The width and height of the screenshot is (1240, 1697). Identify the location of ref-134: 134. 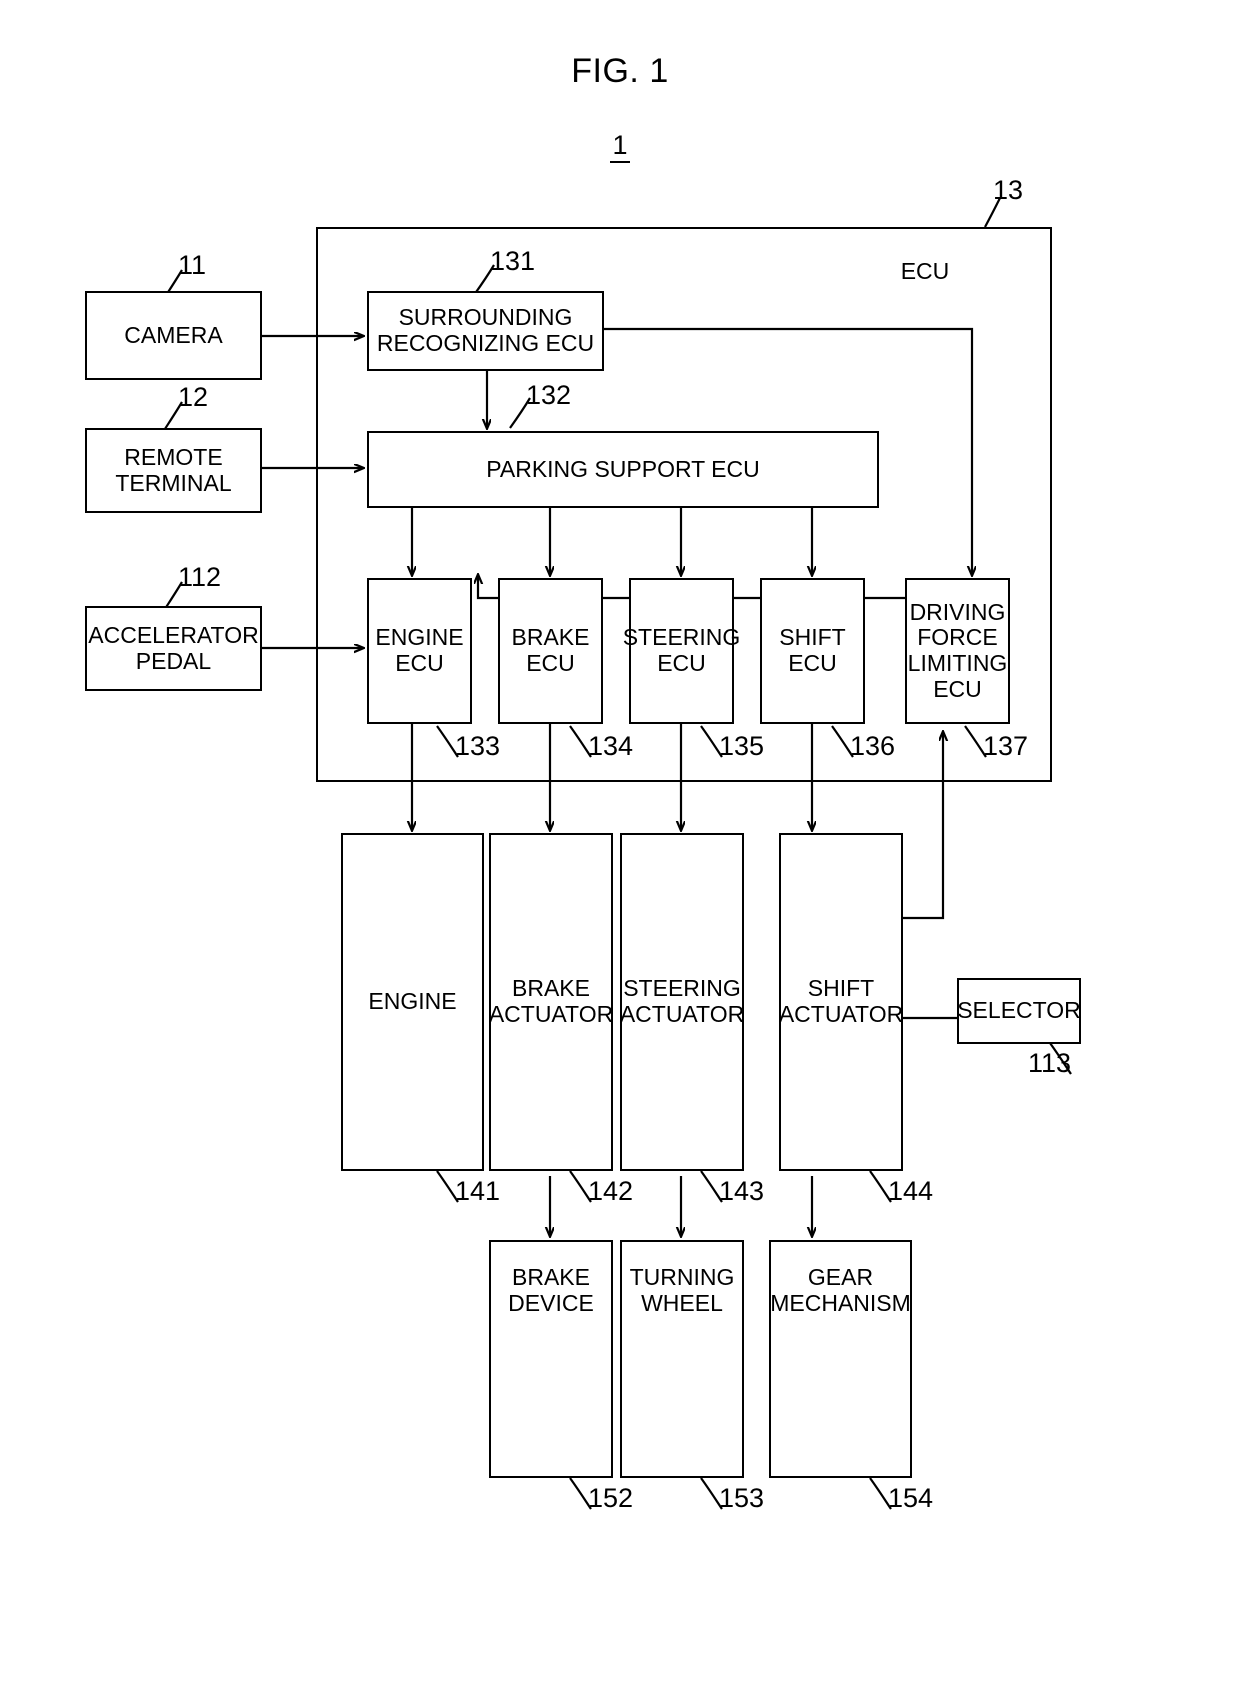
(611, 746).